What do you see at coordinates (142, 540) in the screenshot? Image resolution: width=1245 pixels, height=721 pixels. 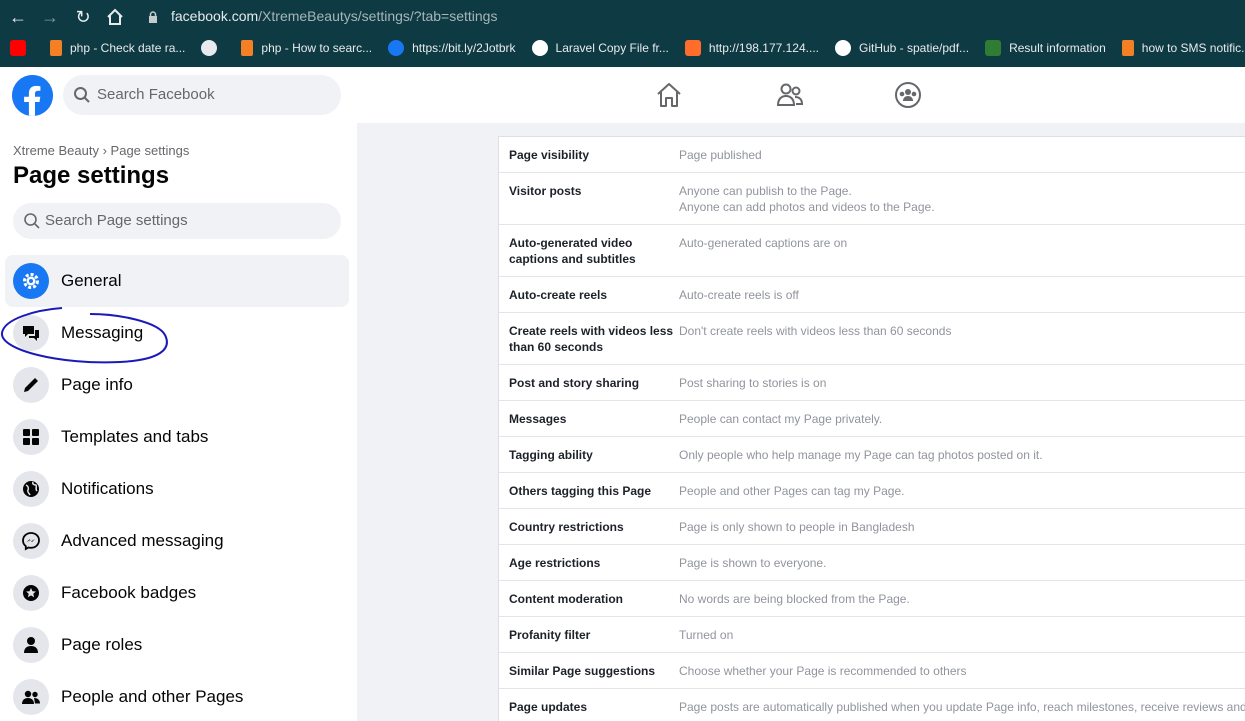 I see `sidebar-item-label: Advanced messaging` at bounding box center [142, 540].